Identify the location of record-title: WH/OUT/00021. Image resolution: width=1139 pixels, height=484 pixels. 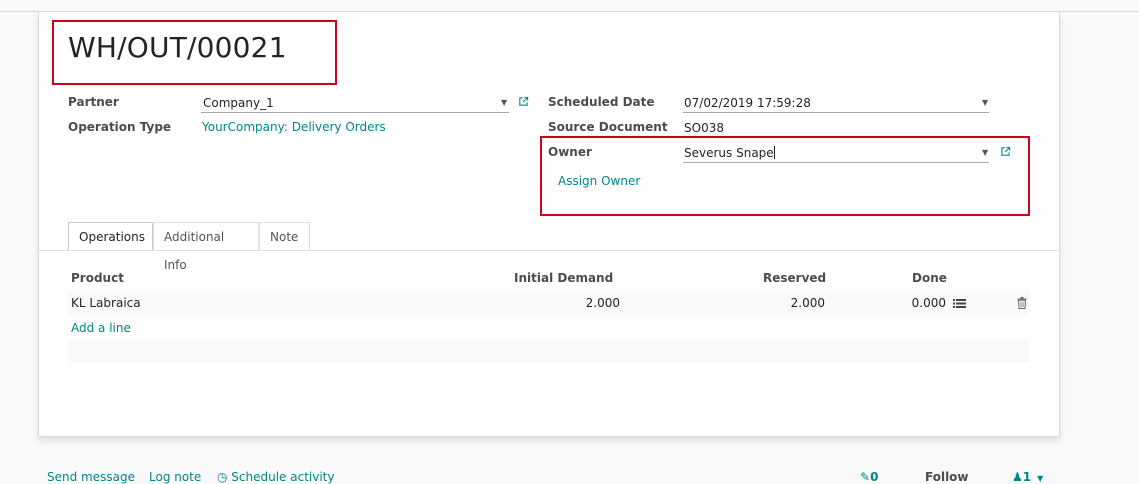
(177, 47).